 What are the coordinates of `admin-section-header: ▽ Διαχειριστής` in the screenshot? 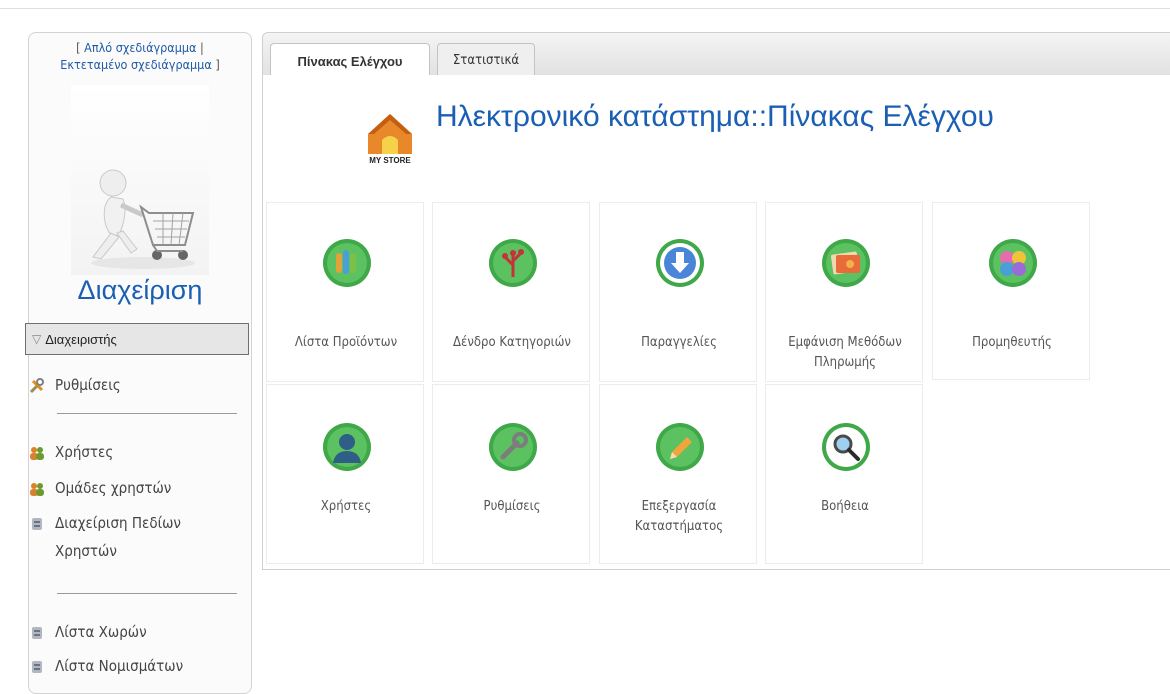 It's located at (137, 339).